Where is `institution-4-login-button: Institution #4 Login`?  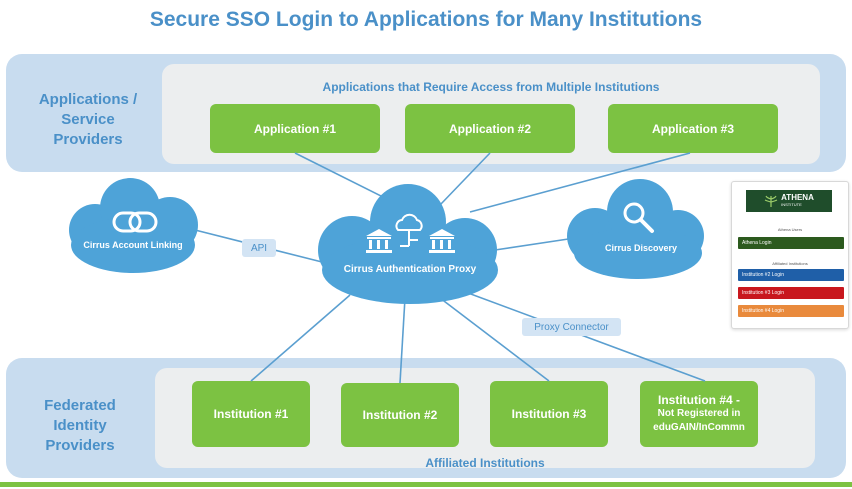
institution-4-login-button: Institution #4 Login is located at coordinates (791, 311).